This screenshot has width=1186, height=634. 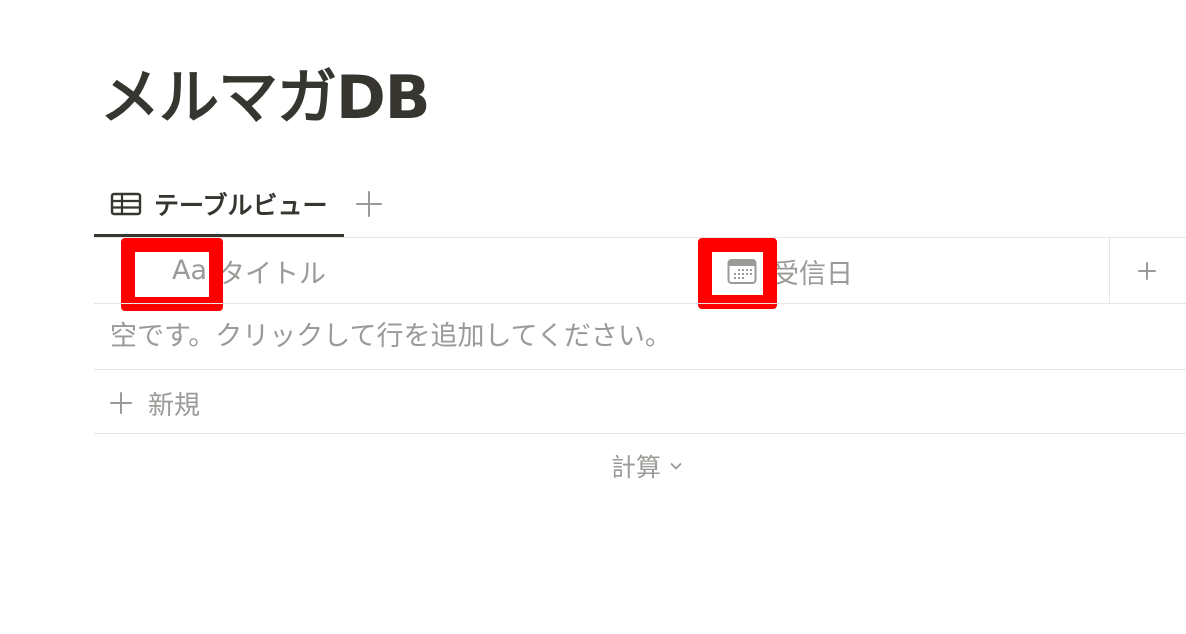 What do you see at coordinates (190, 270) in the screenshot?
I see `text-property-icon: Aa` at bounding box center [190, 270].